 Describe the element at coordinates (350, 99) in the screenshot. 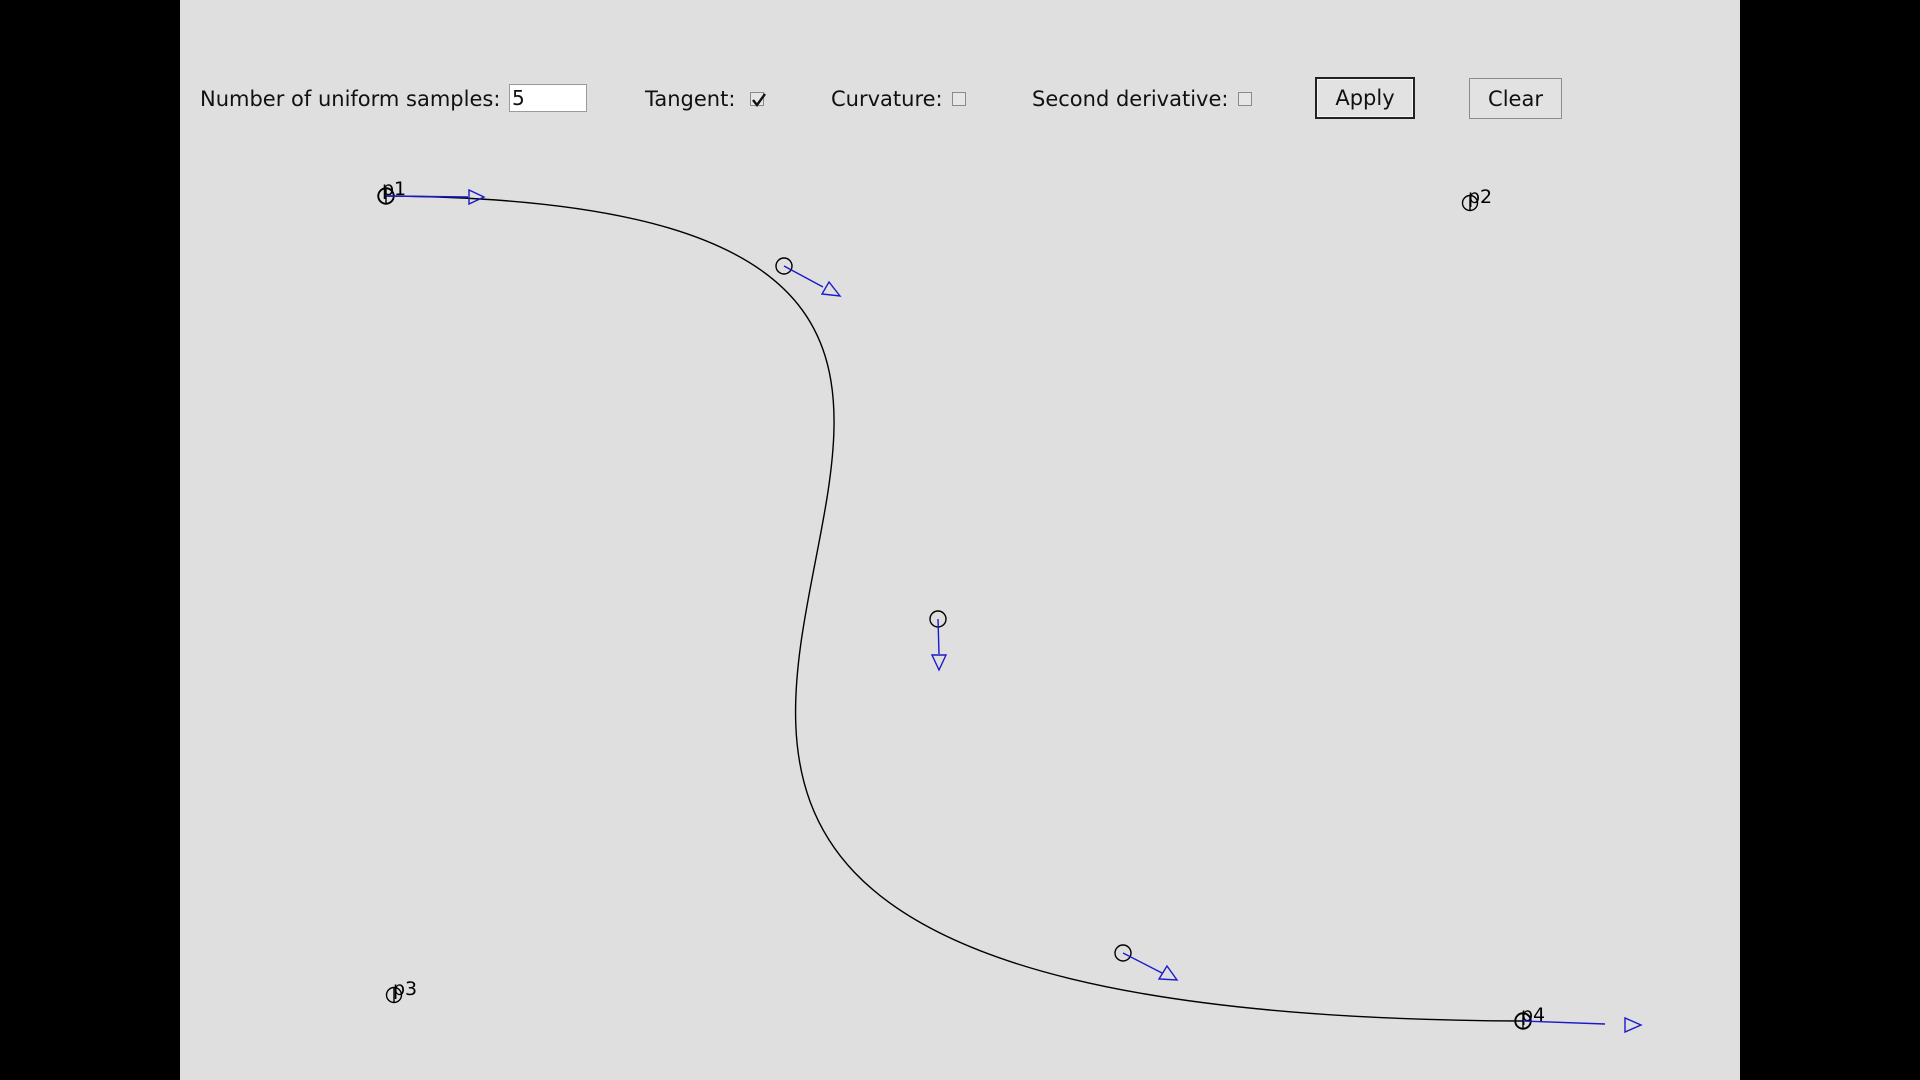

I see `samples-label: Number of uniform samples:` at that location.